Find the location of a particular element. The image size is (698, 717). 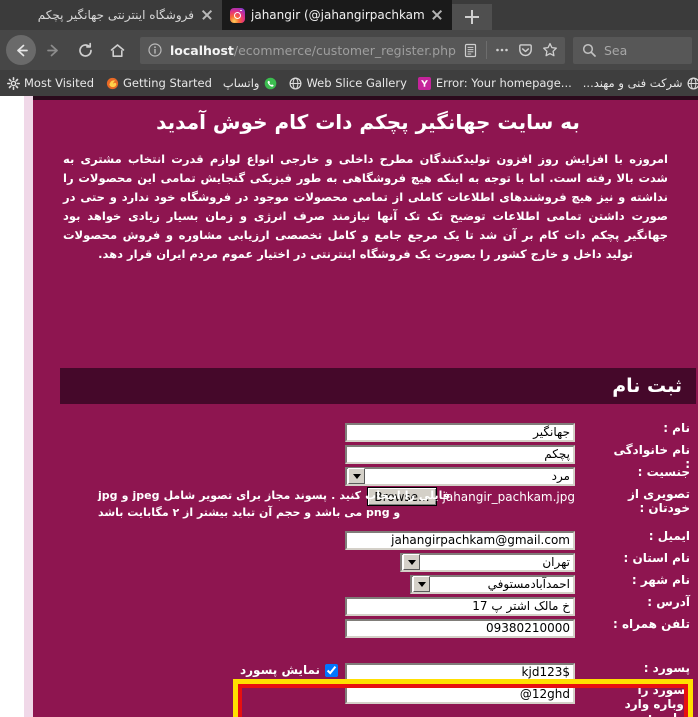

label-address: آدرس : is located at coordinates (668, 602).